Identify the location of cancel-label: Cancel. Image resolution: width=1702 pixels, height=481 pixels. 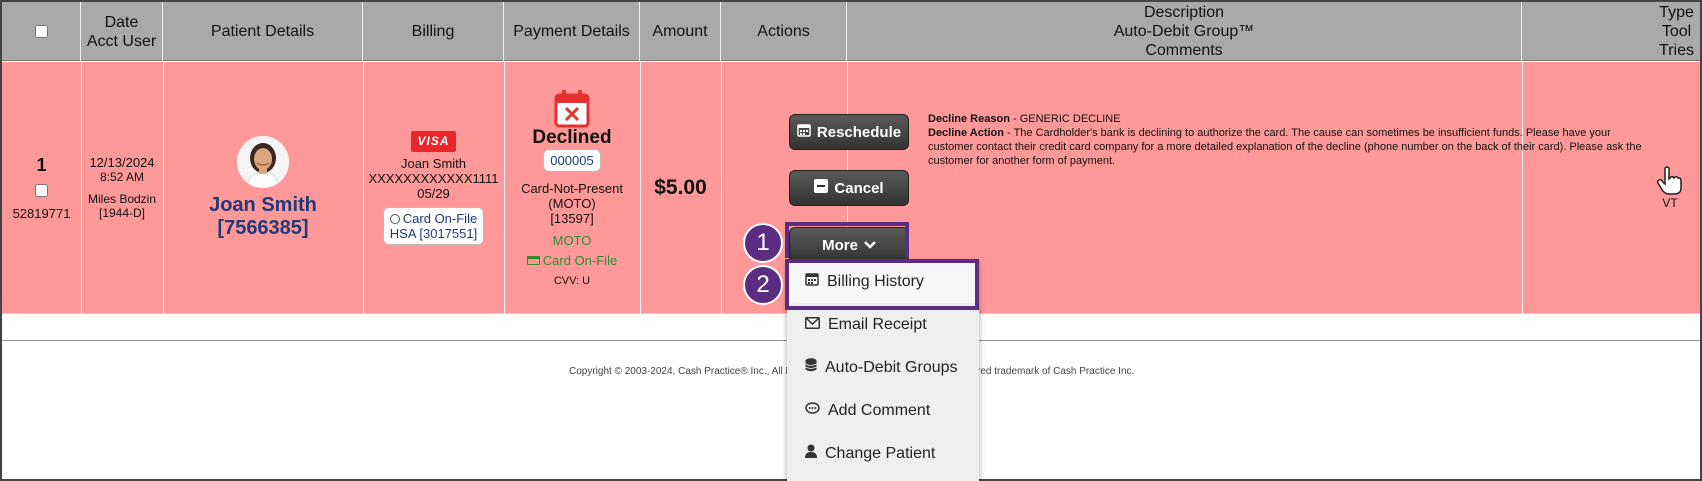
(859, 188).